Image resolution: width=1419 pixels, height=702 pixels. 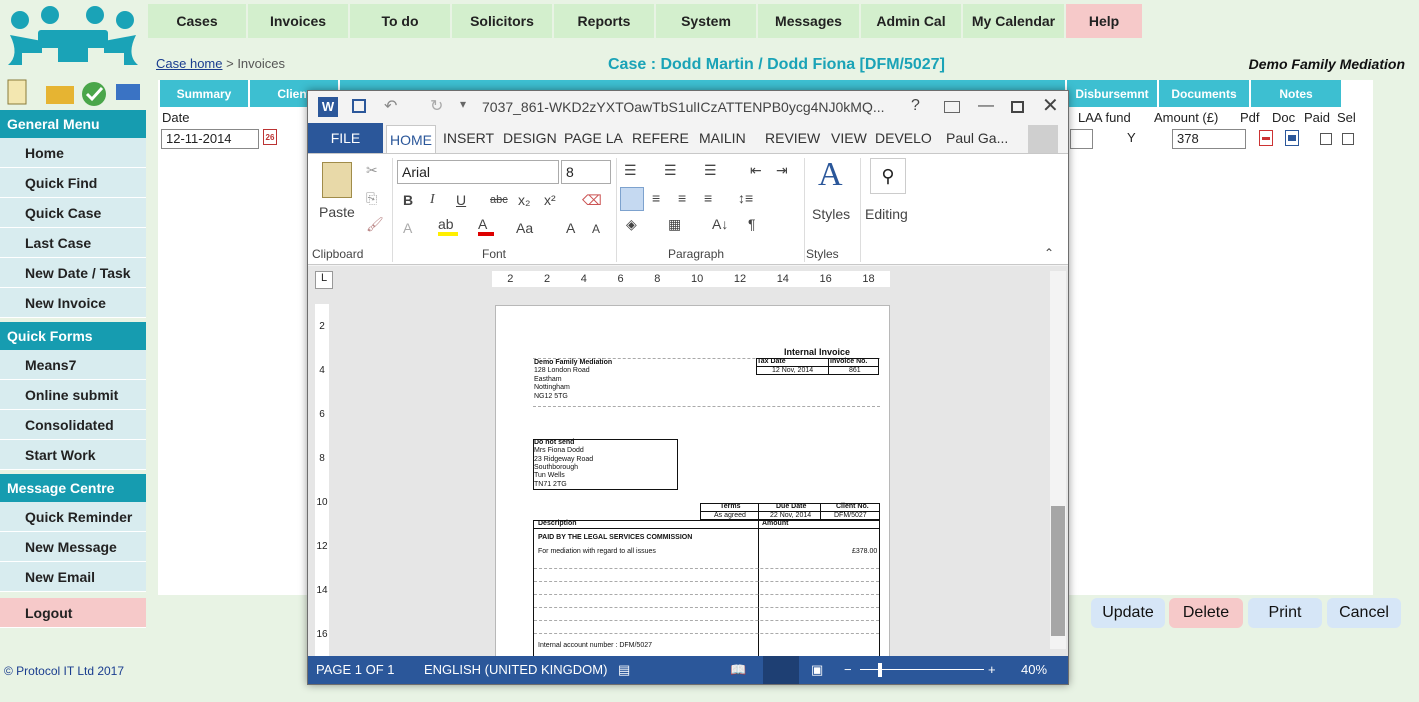 I want to click on language-indicator: ENGLISH (UNITED KINGDOM), so click(x=515, y=669).